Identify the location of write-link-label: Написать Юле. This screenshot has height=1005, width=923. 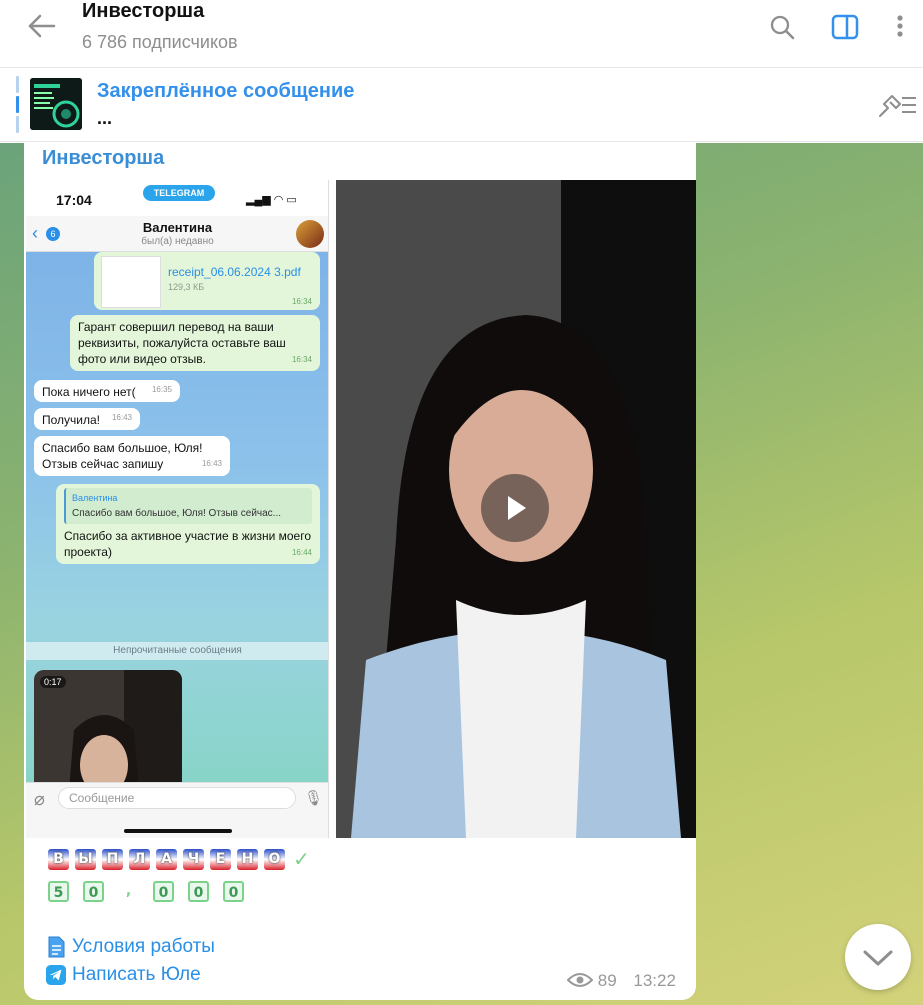
(136, 975).